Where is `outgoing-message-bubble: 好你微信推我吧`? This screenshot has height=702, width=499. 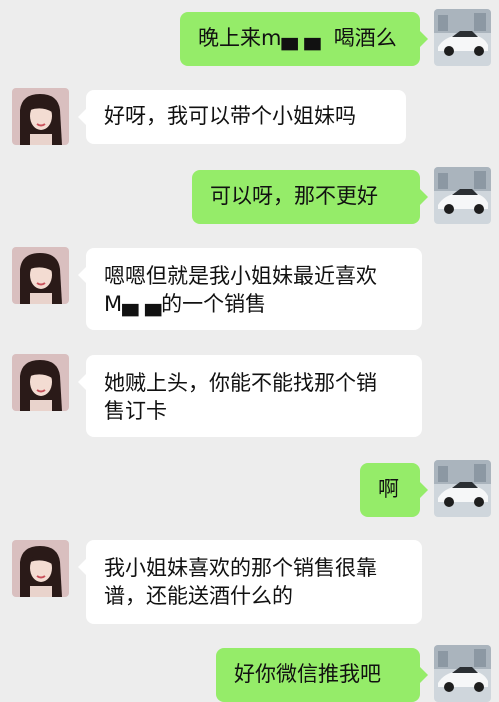 outgoing-message-bubble: 好你微信推我吧 is located at coordinates (322, 675).